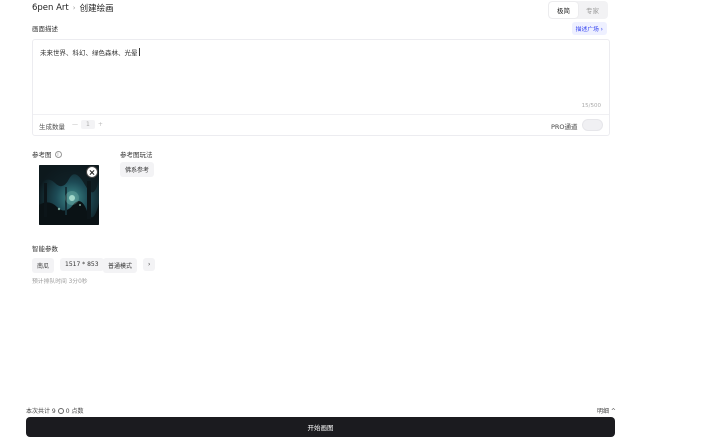  I want to click on reference-mode-chip: 佛系参考, so click(137, 169).